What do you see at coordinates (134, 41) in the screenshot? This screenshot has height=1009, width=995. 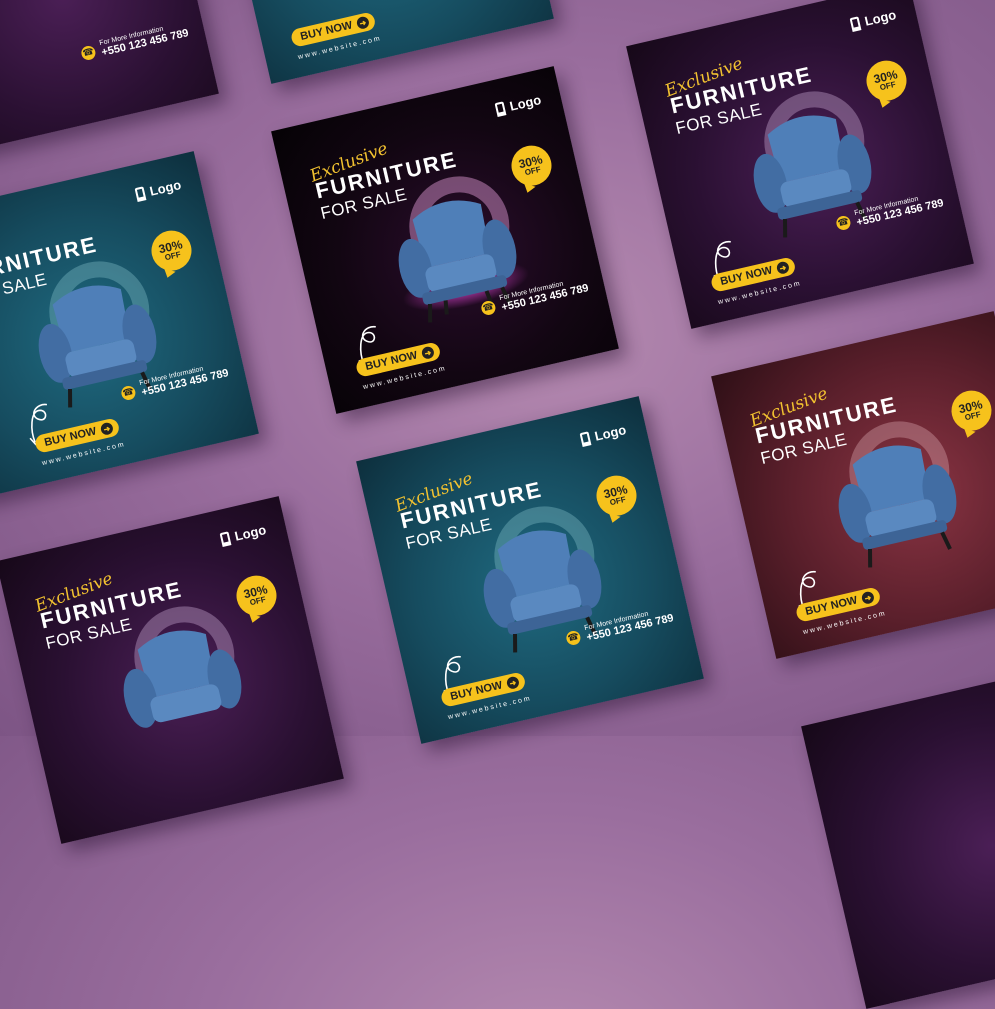 I see `contact-info: ☎ For More Information +550 123 456 789` at bounding box center [134, 41].